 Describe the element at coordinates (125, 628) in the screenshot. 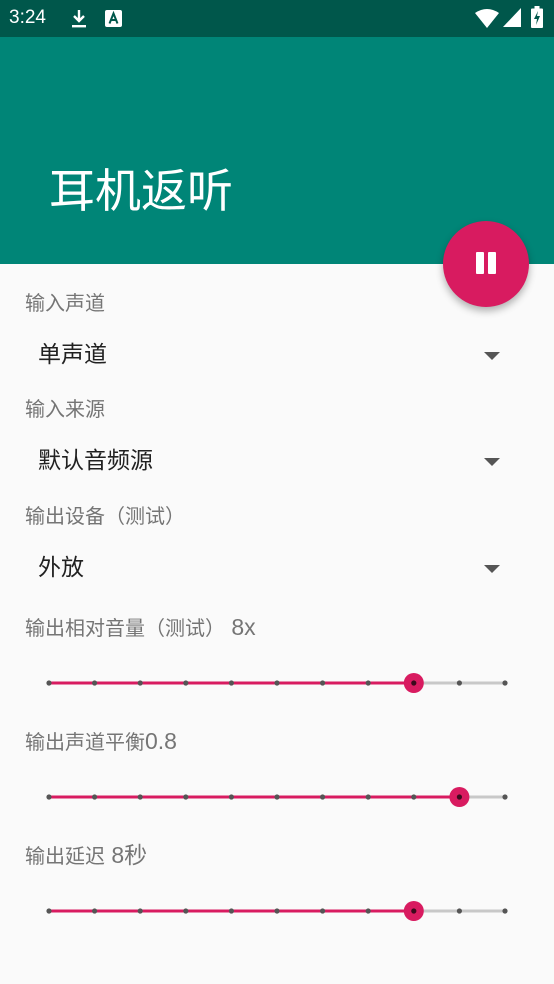

I see `output-volume-label-text: 输出相对音量（测试）` at that location.